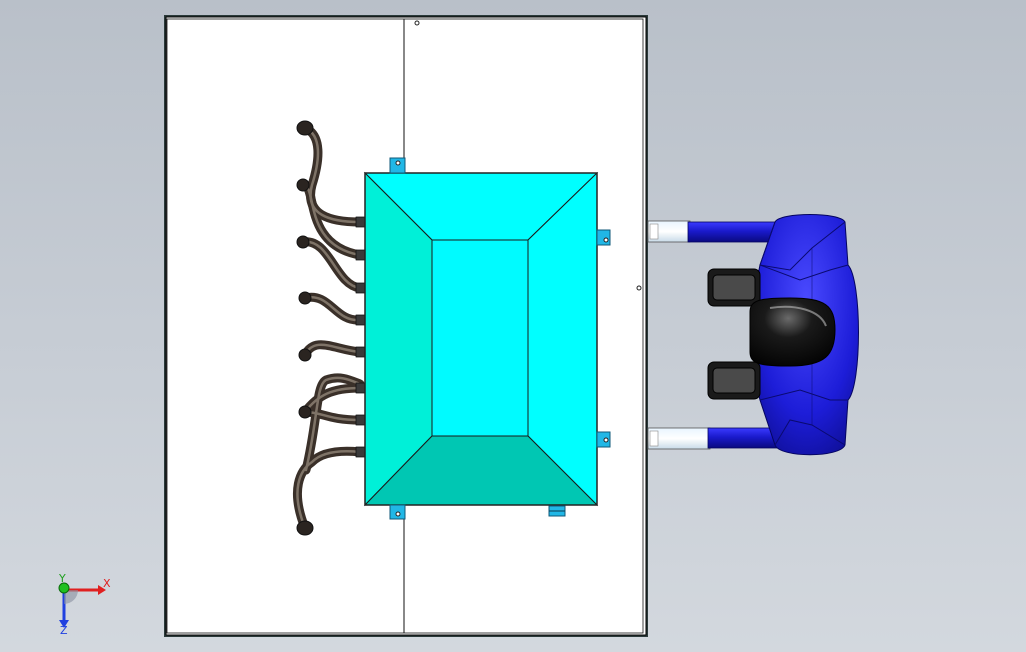 Image resolution: width=1026 pixels, height=652 pixels. What do you see at coordinates (107, 583) in the screenshot?
I see `x-axis-label: X` at bounding box center [107, 583].